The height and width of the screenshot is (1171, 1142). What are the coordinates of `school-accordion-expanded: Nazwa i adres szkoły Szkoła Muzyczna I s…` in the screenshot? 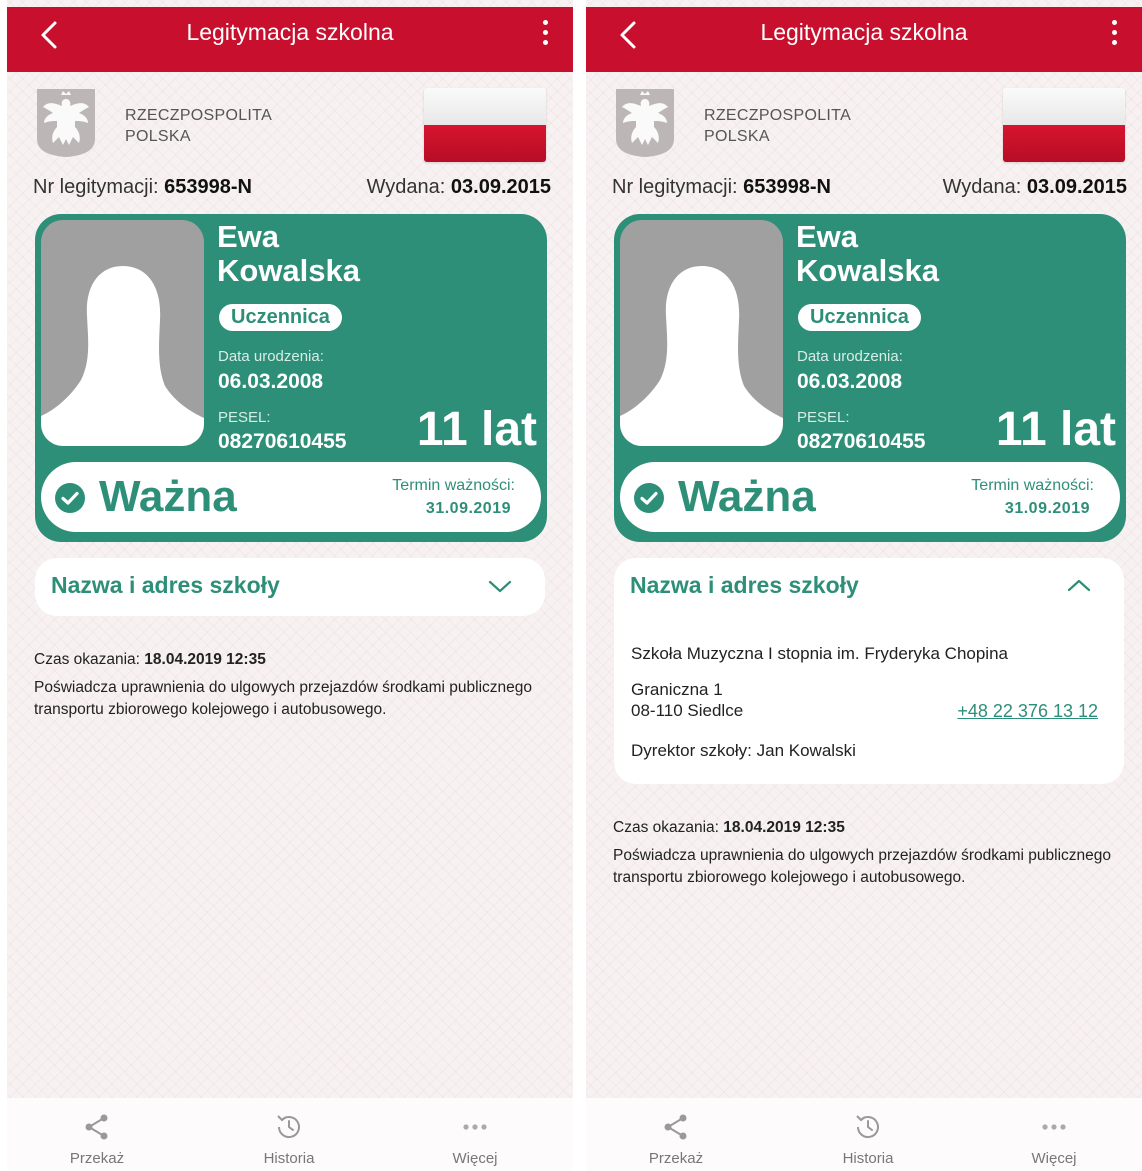 It's located at (869, 671).